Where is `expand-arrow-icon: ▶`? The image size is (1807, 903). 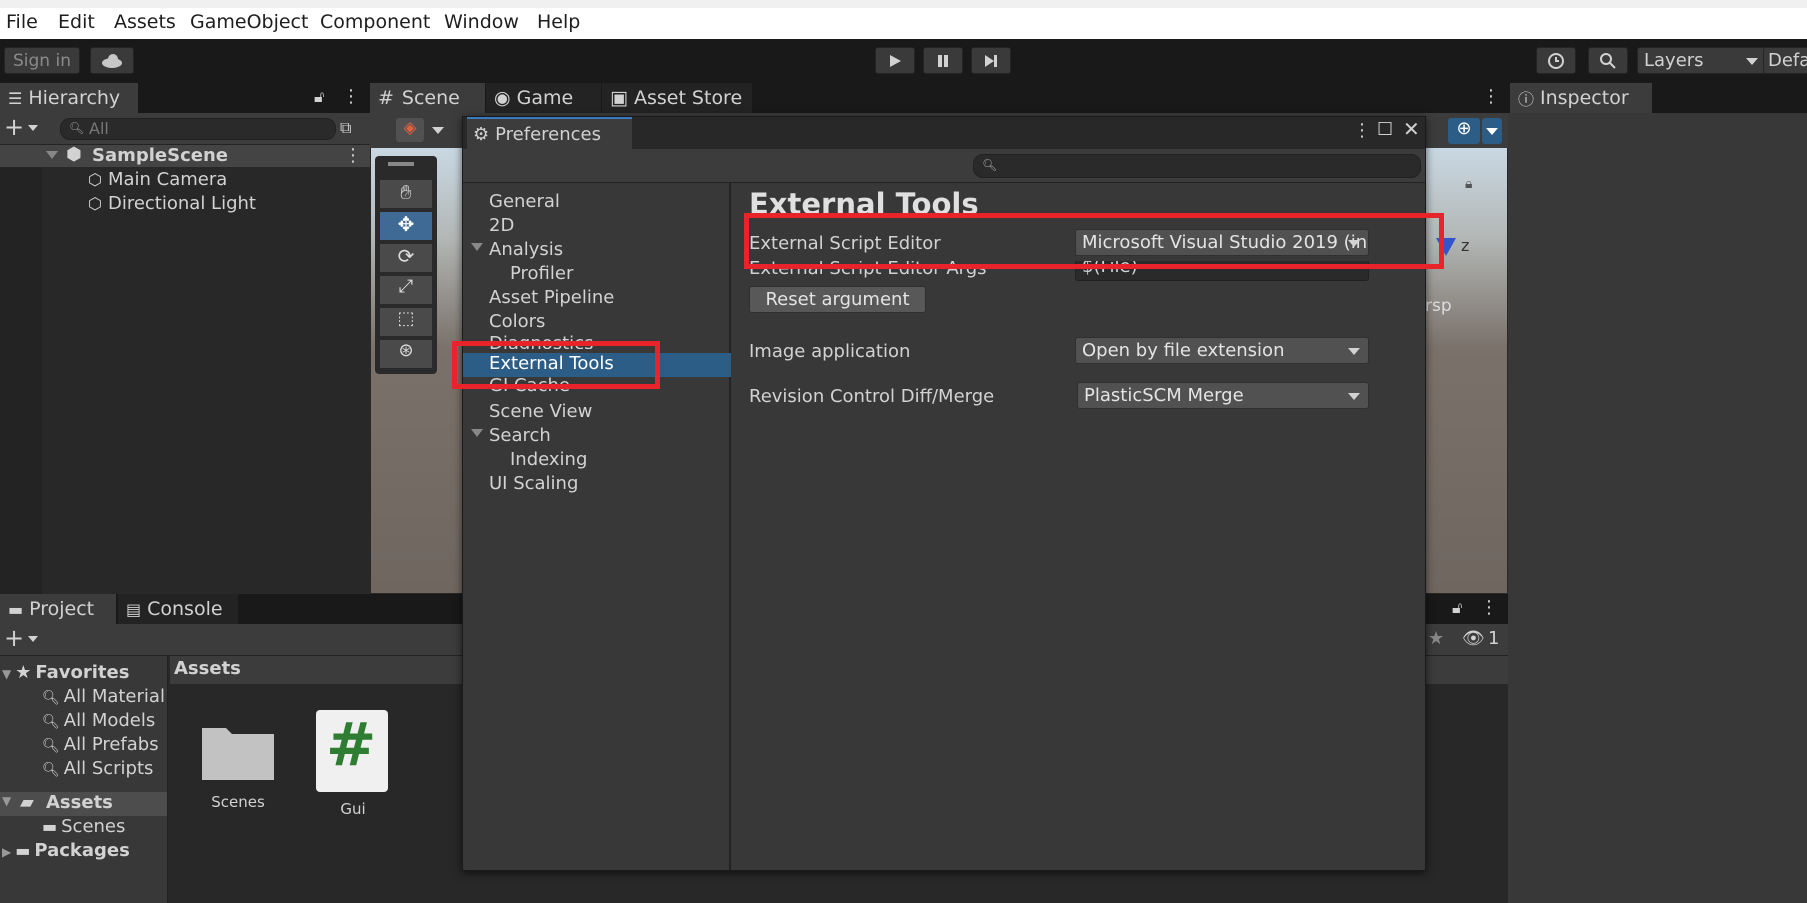 expand-arrow-icon: ▶ is located at coordinates (6, 852).